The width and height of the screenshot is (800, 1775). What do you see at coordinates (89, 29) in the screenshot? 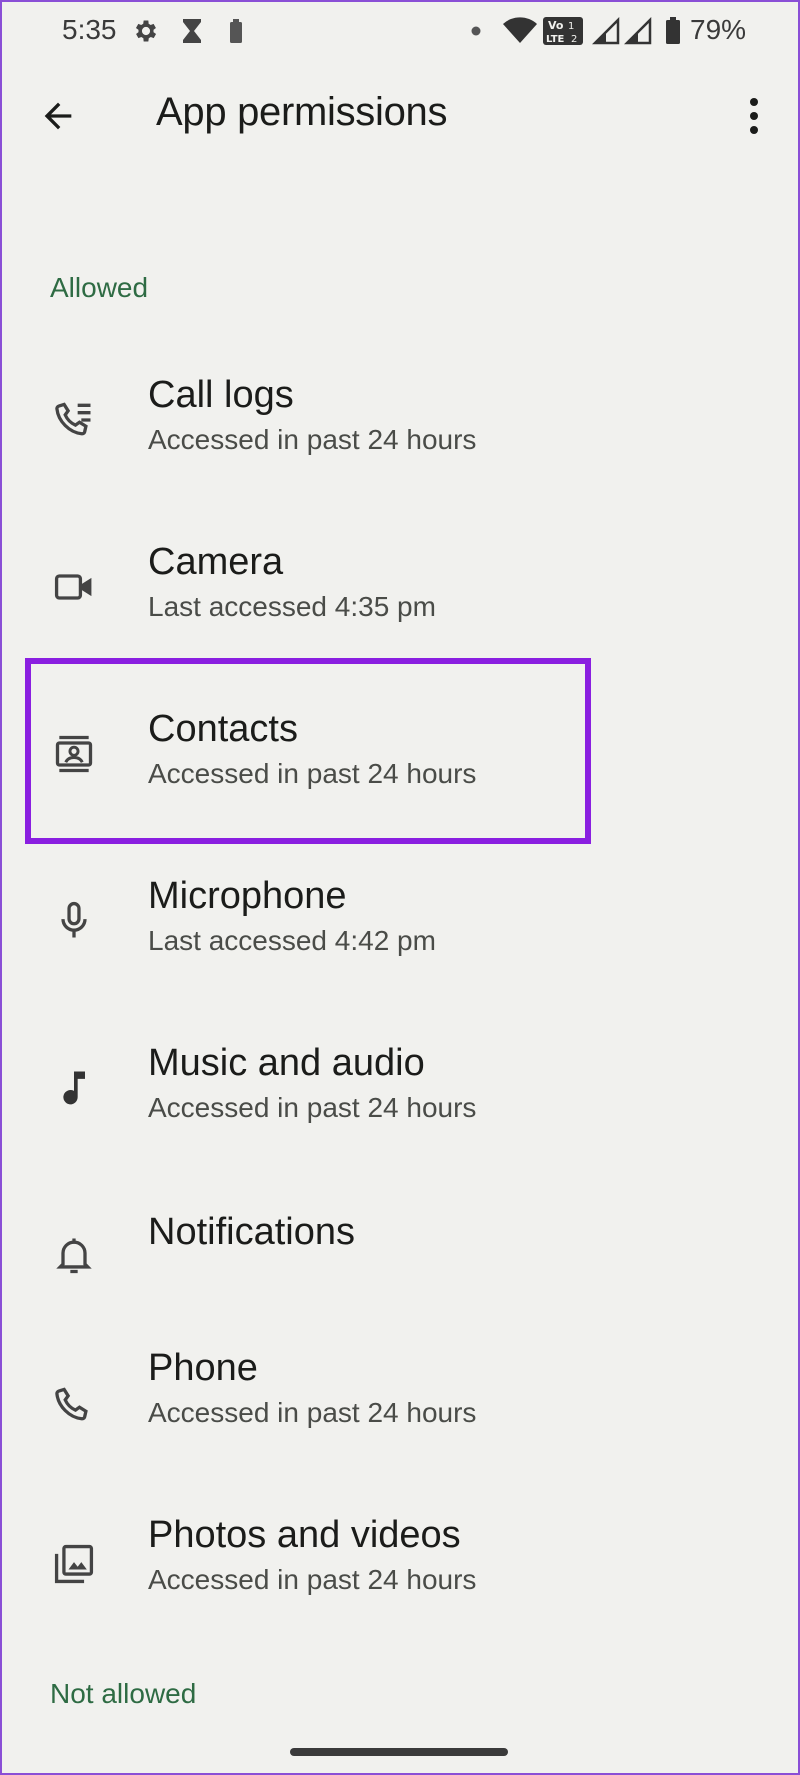
I see `status-time: 5:35` at bounding box center [89, 29].